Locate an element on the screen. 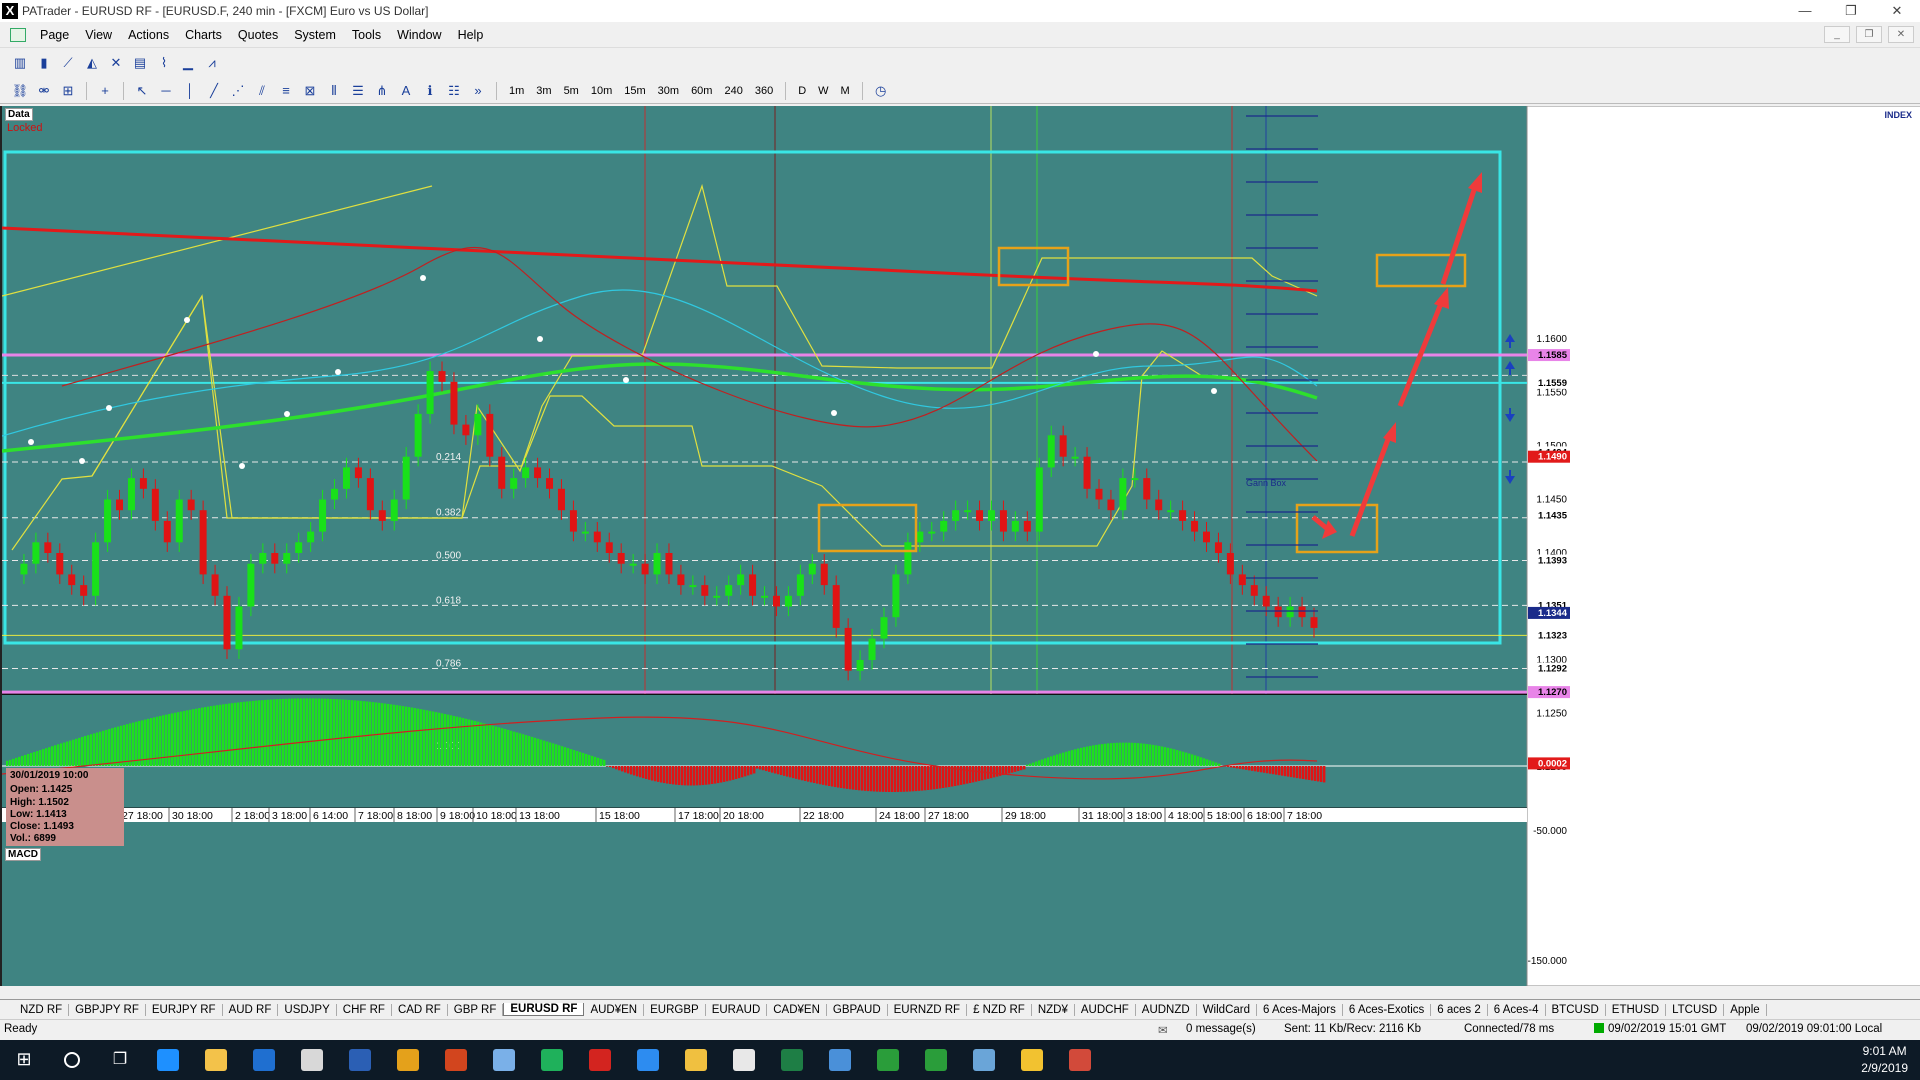 Image resolution: width=1920 pixels, height=1080 pixels. clock-icon: ◷ is located at coordinates (881, 91).